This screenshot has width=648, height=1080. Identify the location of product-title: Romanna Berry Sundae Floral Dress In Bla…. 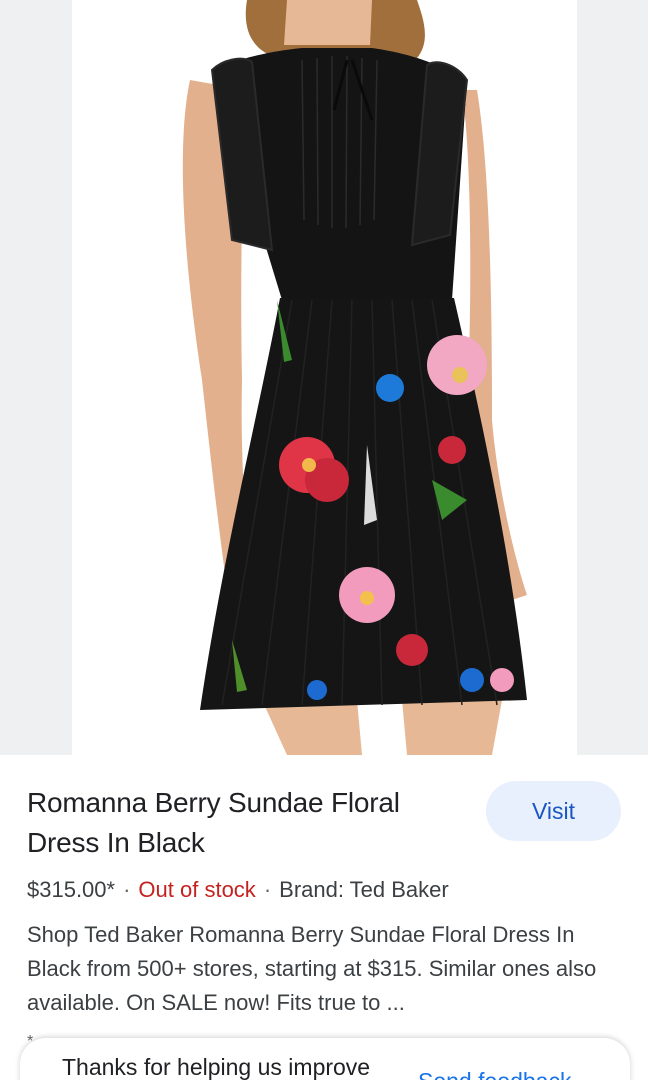
(242, 823).